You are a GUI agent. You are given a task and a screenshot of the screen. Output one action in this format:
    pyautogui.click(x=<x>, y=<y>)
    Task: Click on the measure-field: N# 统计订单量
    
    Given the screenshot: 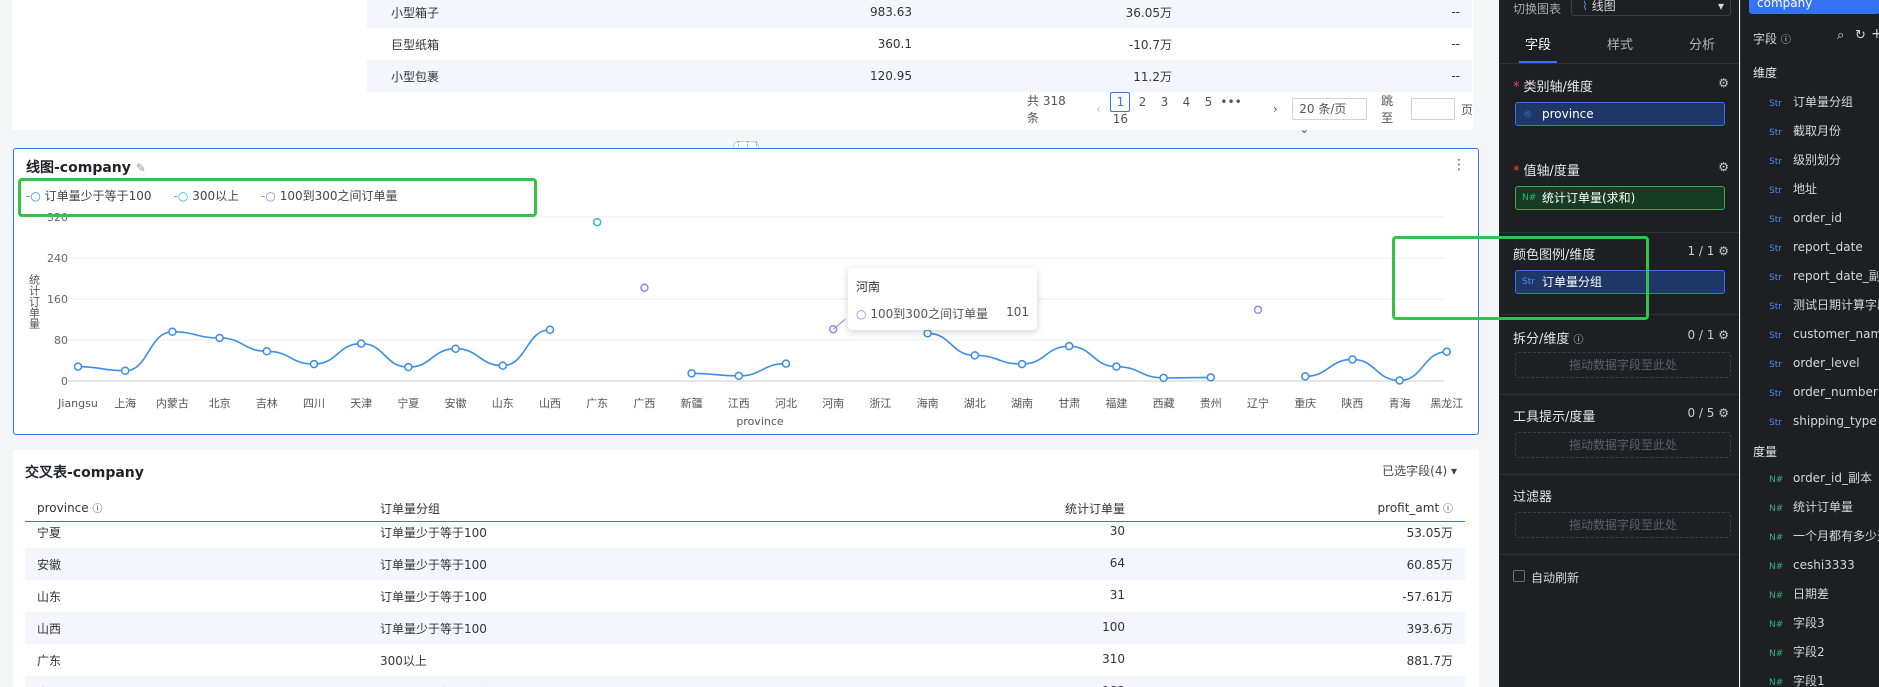 What is the action you would take?
    pyautogui.click(x=1810, y=507)
    